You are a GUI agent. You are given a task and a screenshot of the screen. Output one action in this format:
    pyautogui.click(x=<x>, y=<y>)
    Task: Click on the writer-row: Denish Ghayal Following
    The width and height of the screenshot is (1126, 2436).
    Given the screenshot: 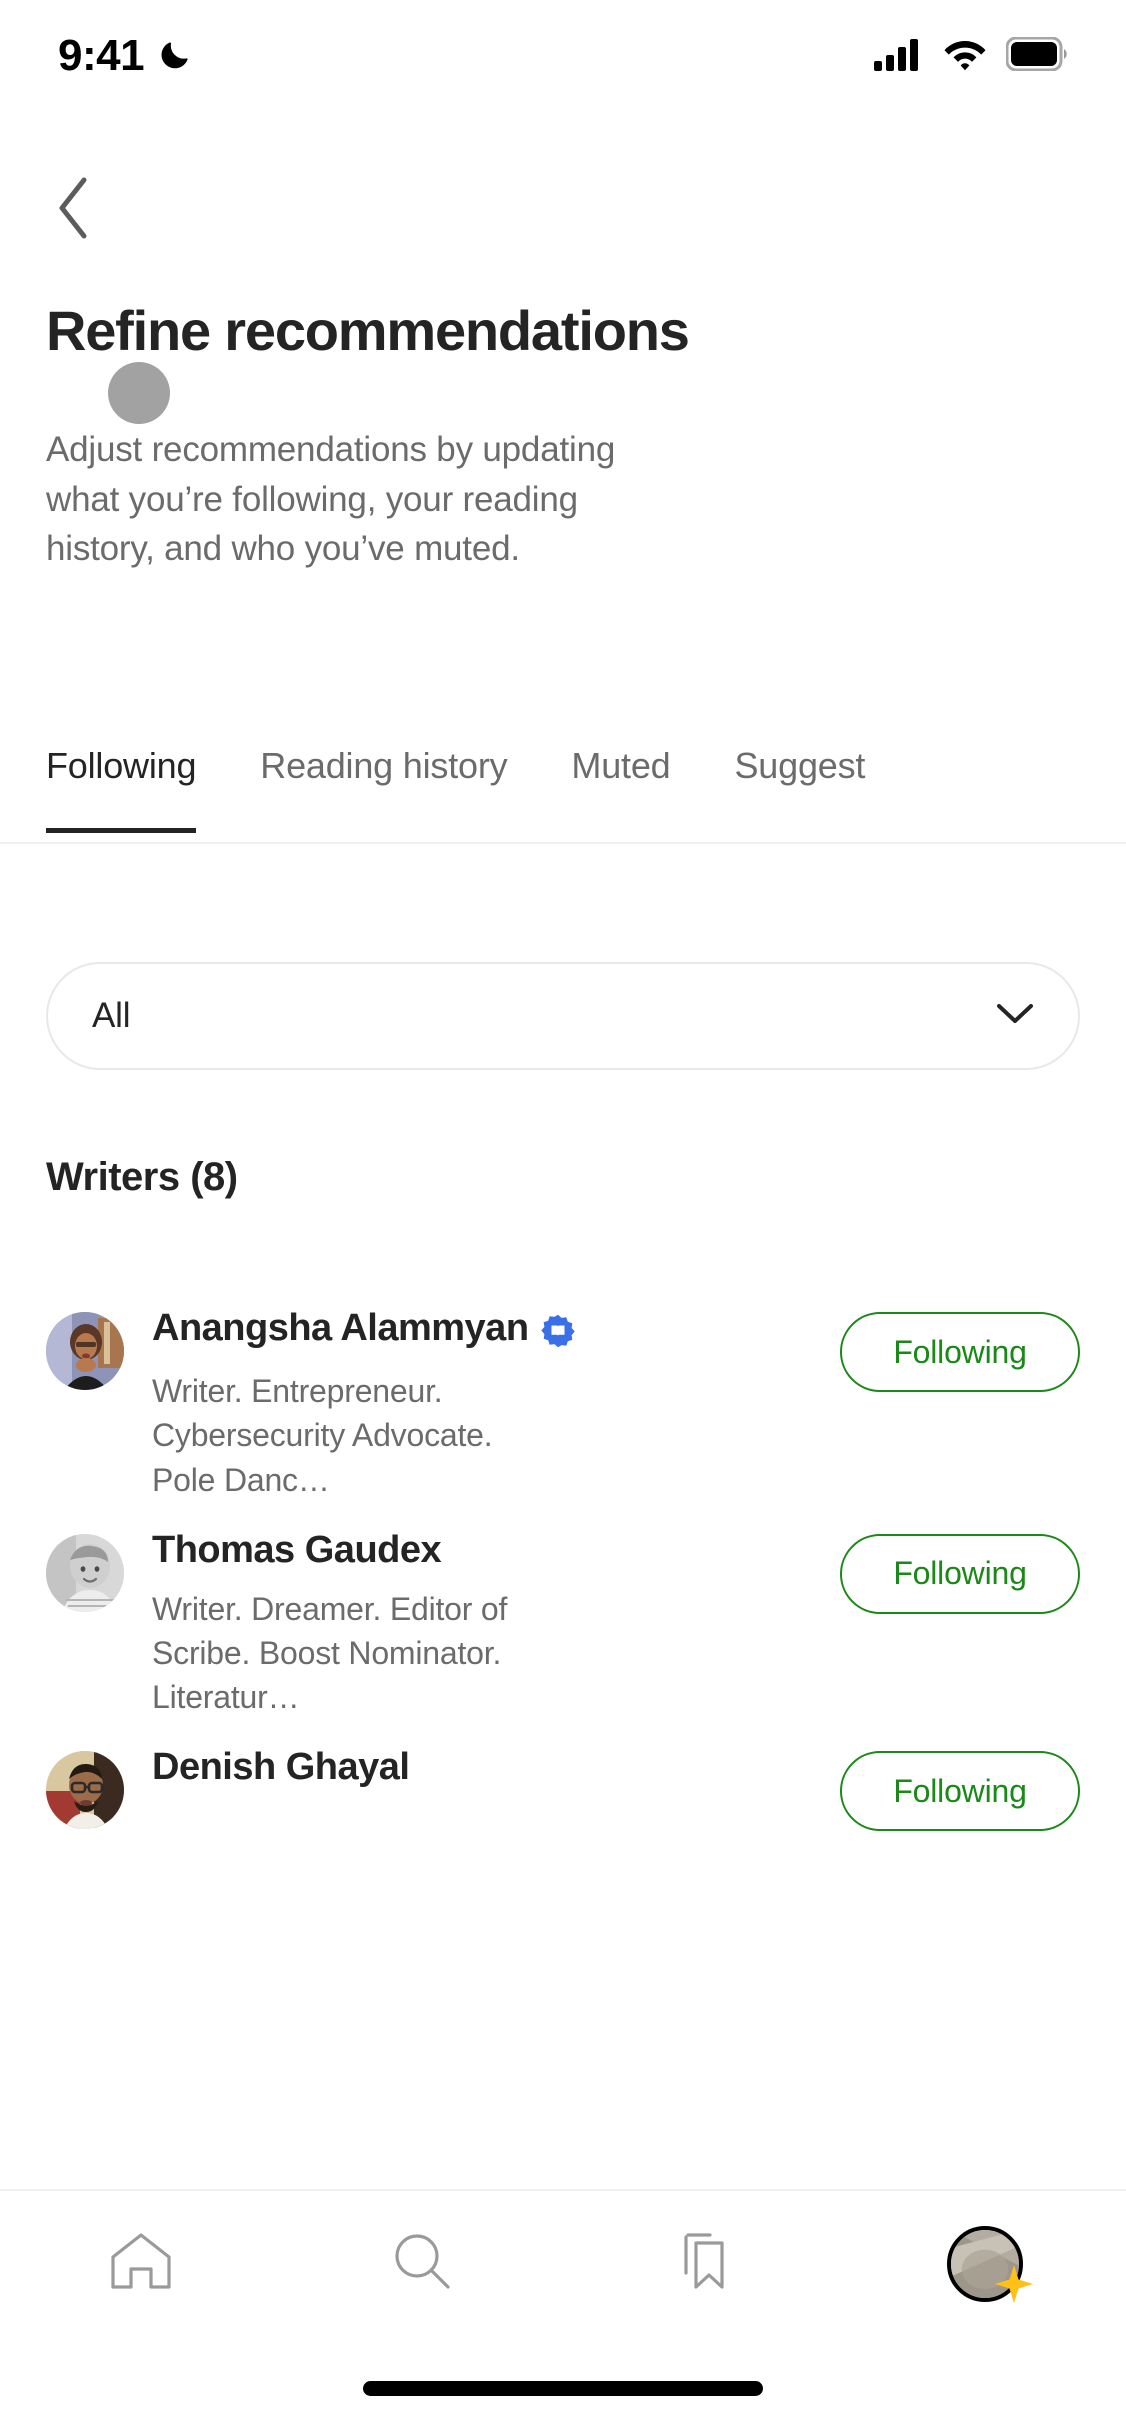 What is the action you would take?
    pyautogui.click(x=563, y=1775)
    